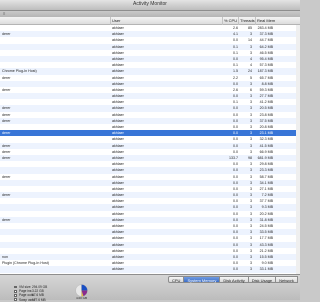  I want to click on table-row: akhlaer 0.0 3 33.1 MB, so click(150, 269).